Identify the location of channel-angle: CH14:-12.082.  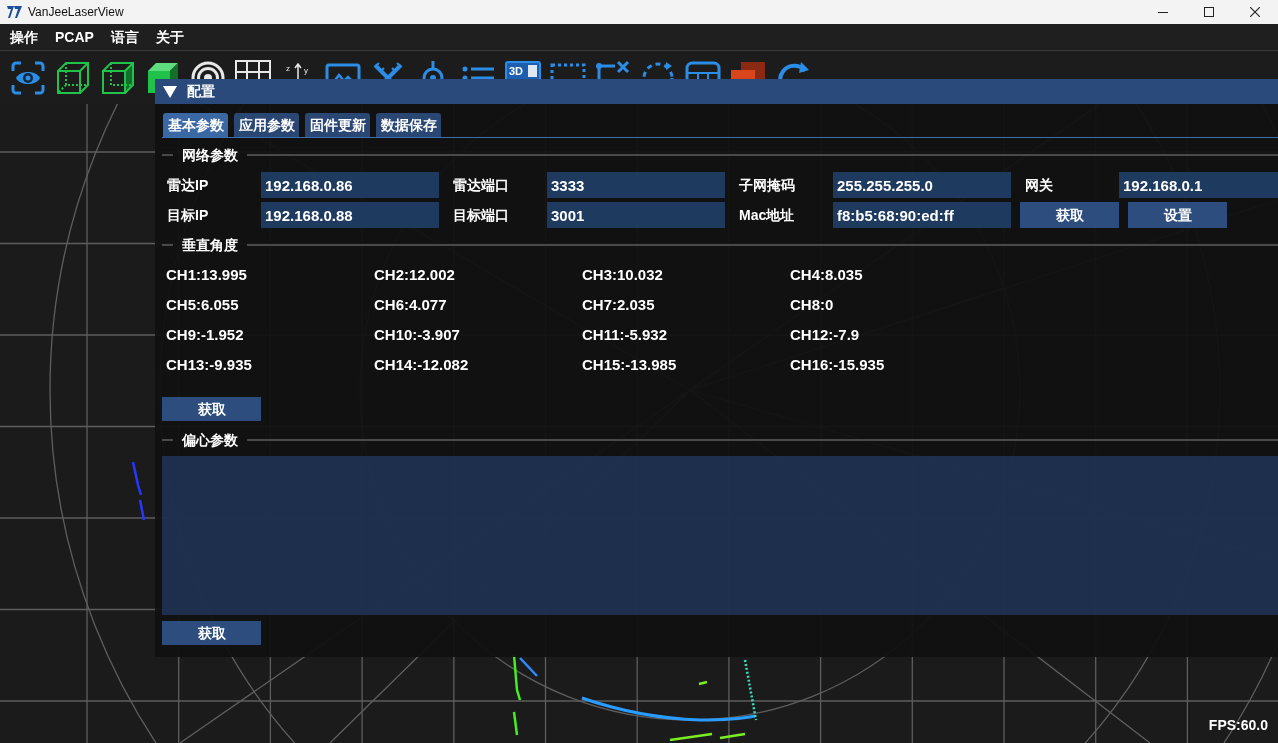
(421, 364).